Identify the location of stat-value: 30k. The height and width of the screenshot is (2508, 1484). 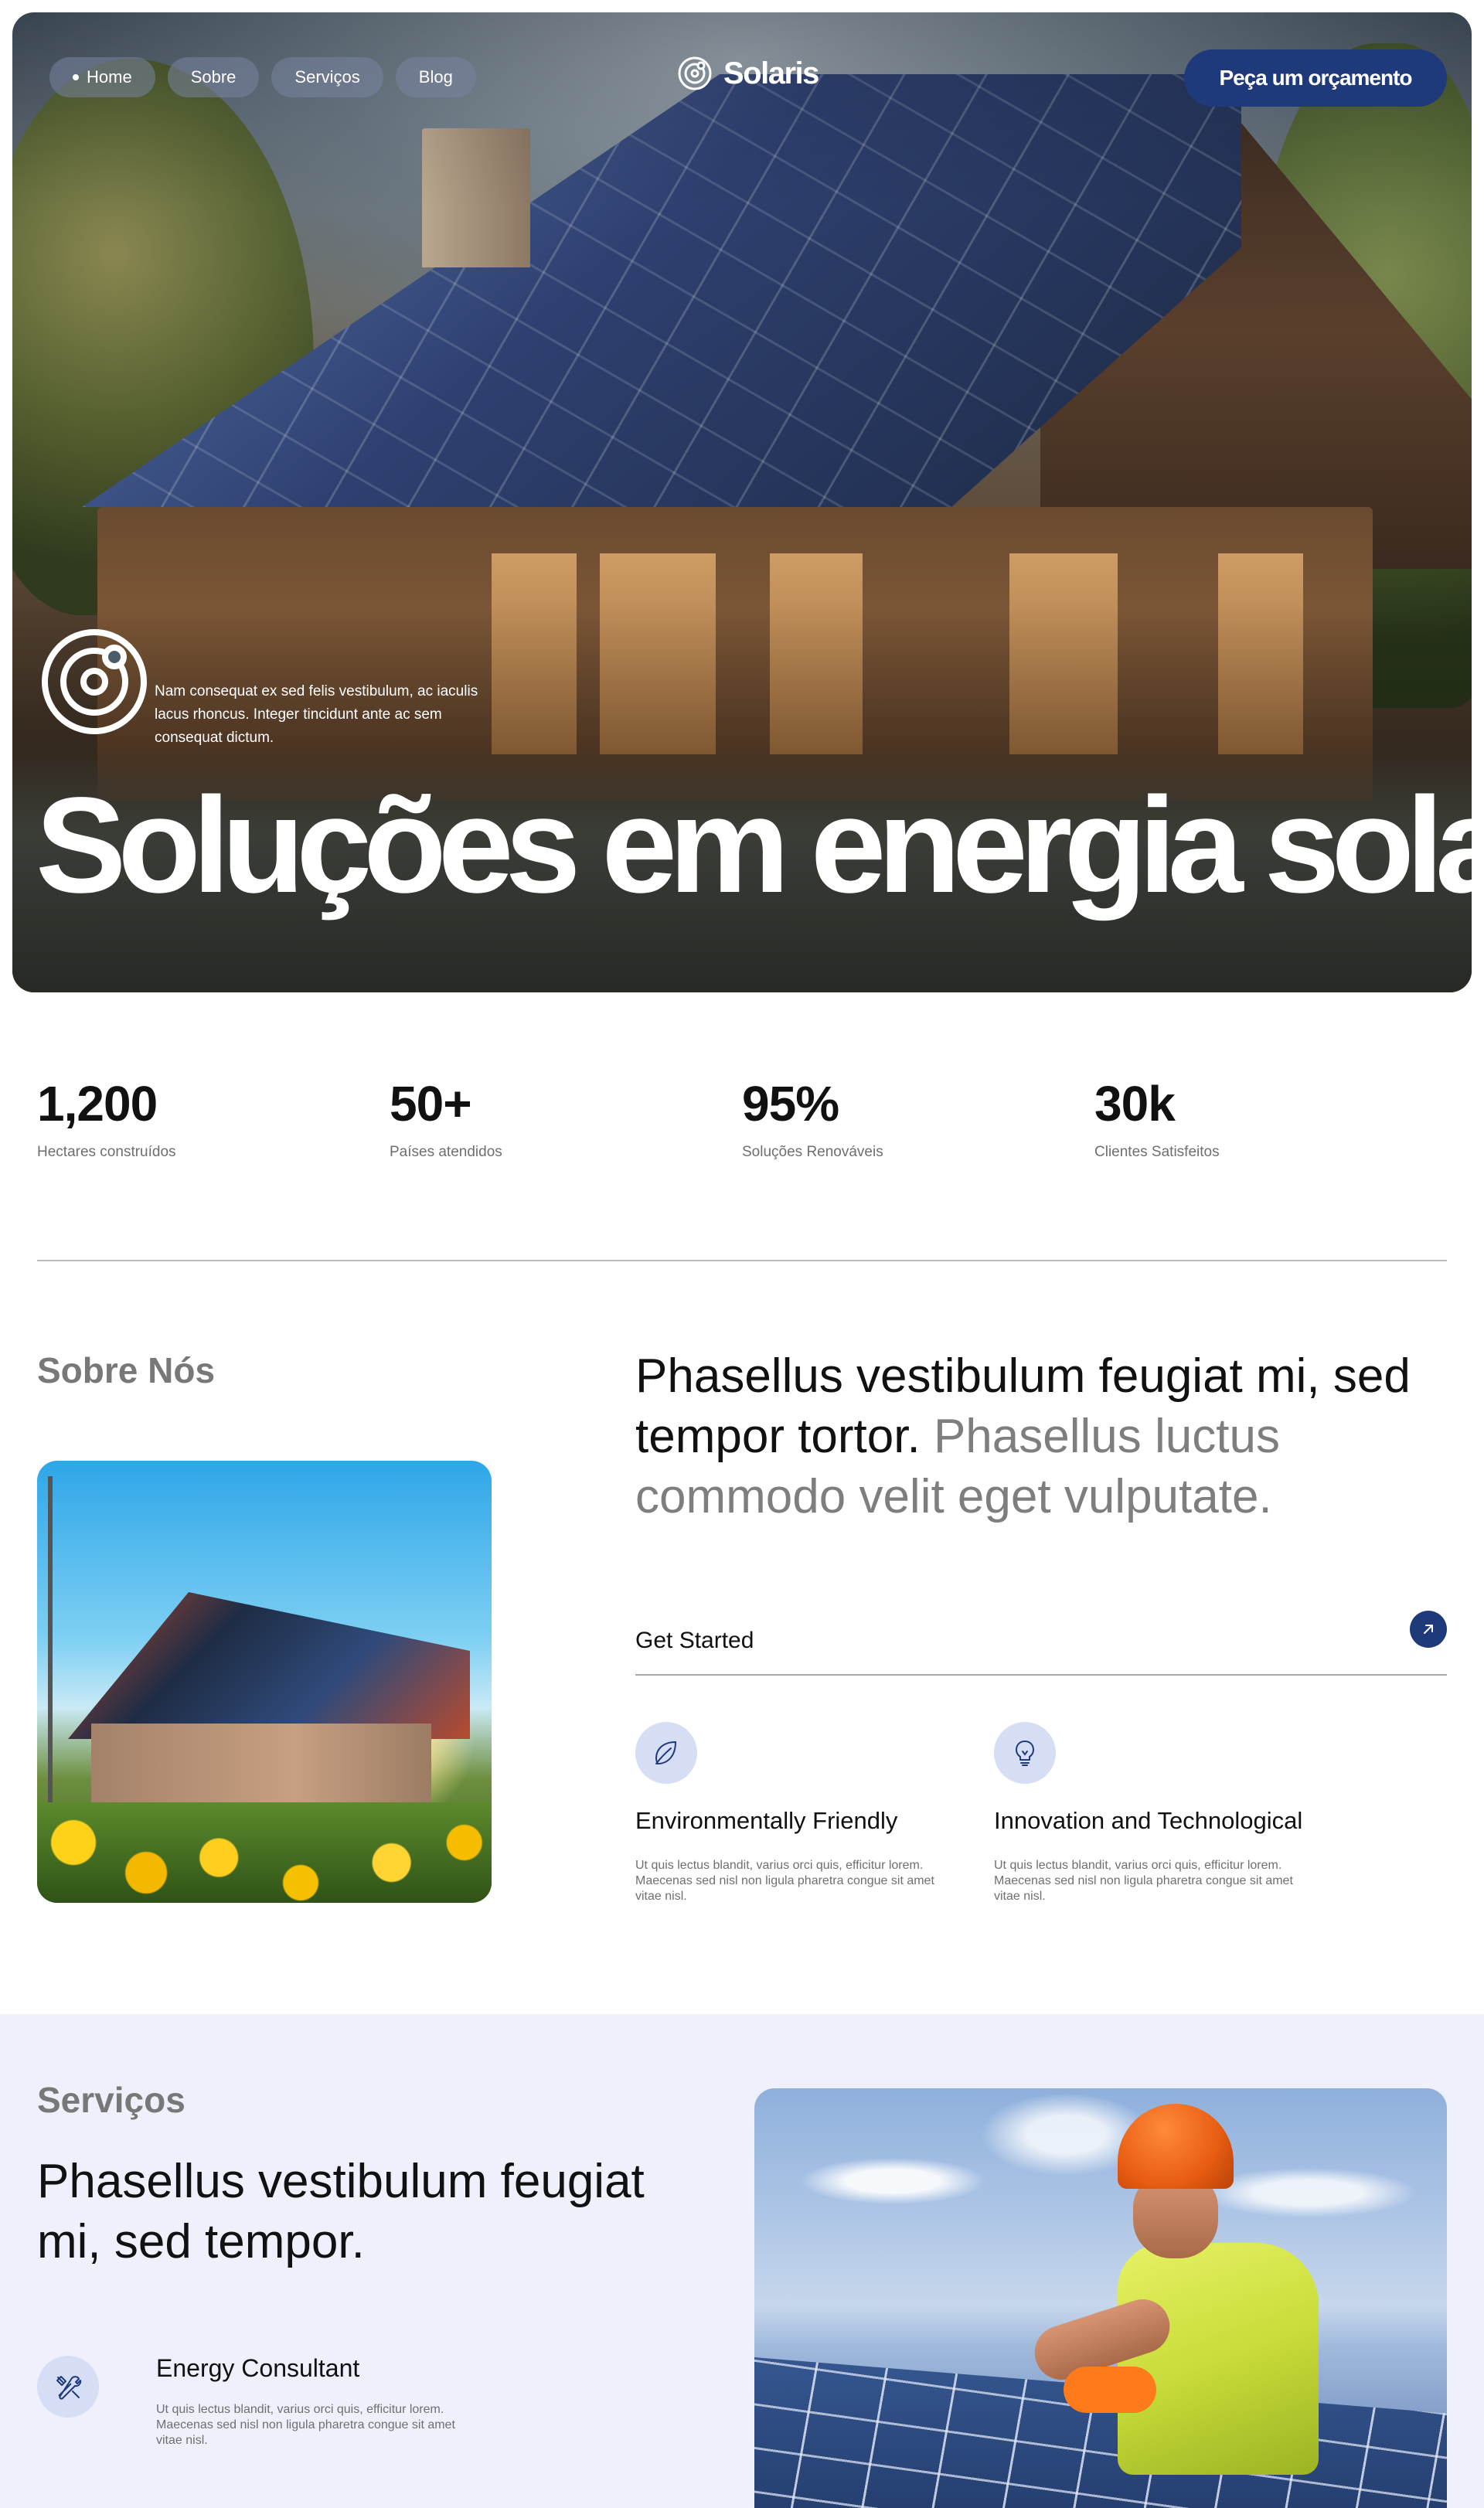
(1135, 1103).